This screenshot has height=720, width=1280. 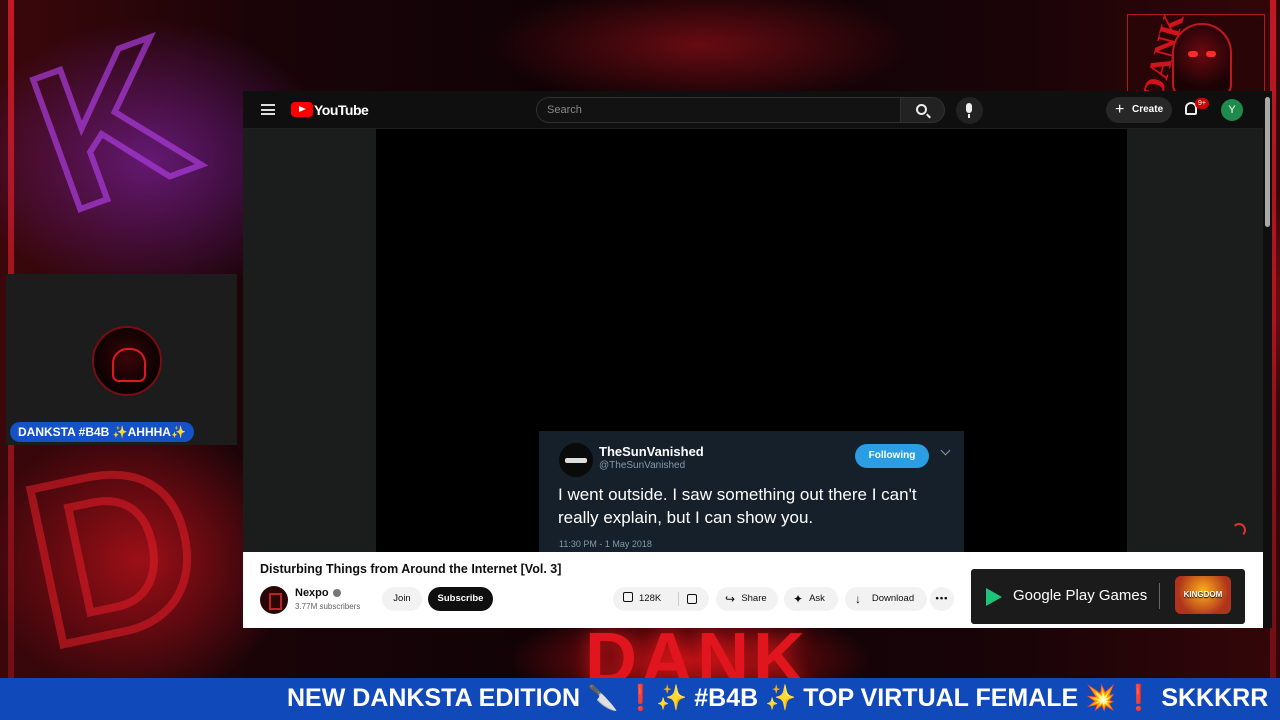 What do you see at coordinates (811, 599) in the screenshot?
I see `ask-button: Ask` at bounding box center [811, 599].